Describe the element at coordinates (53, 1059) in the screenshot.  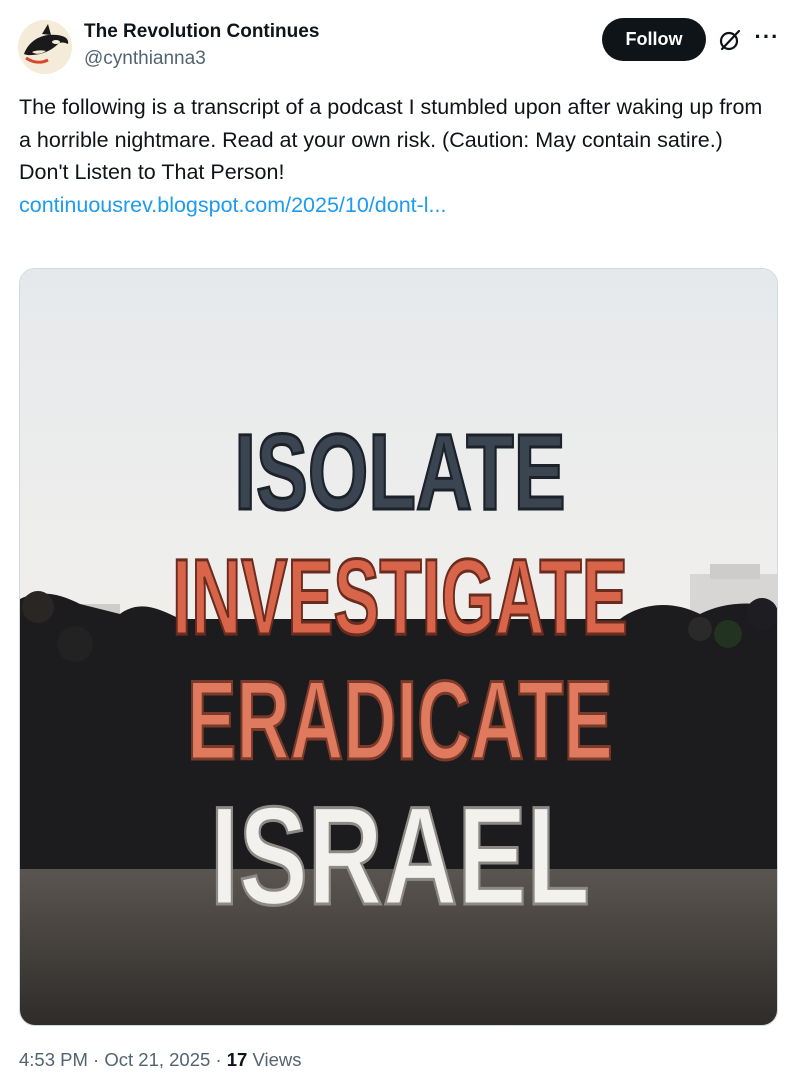
I see `tweet-time: 4:53 PM` at that location.